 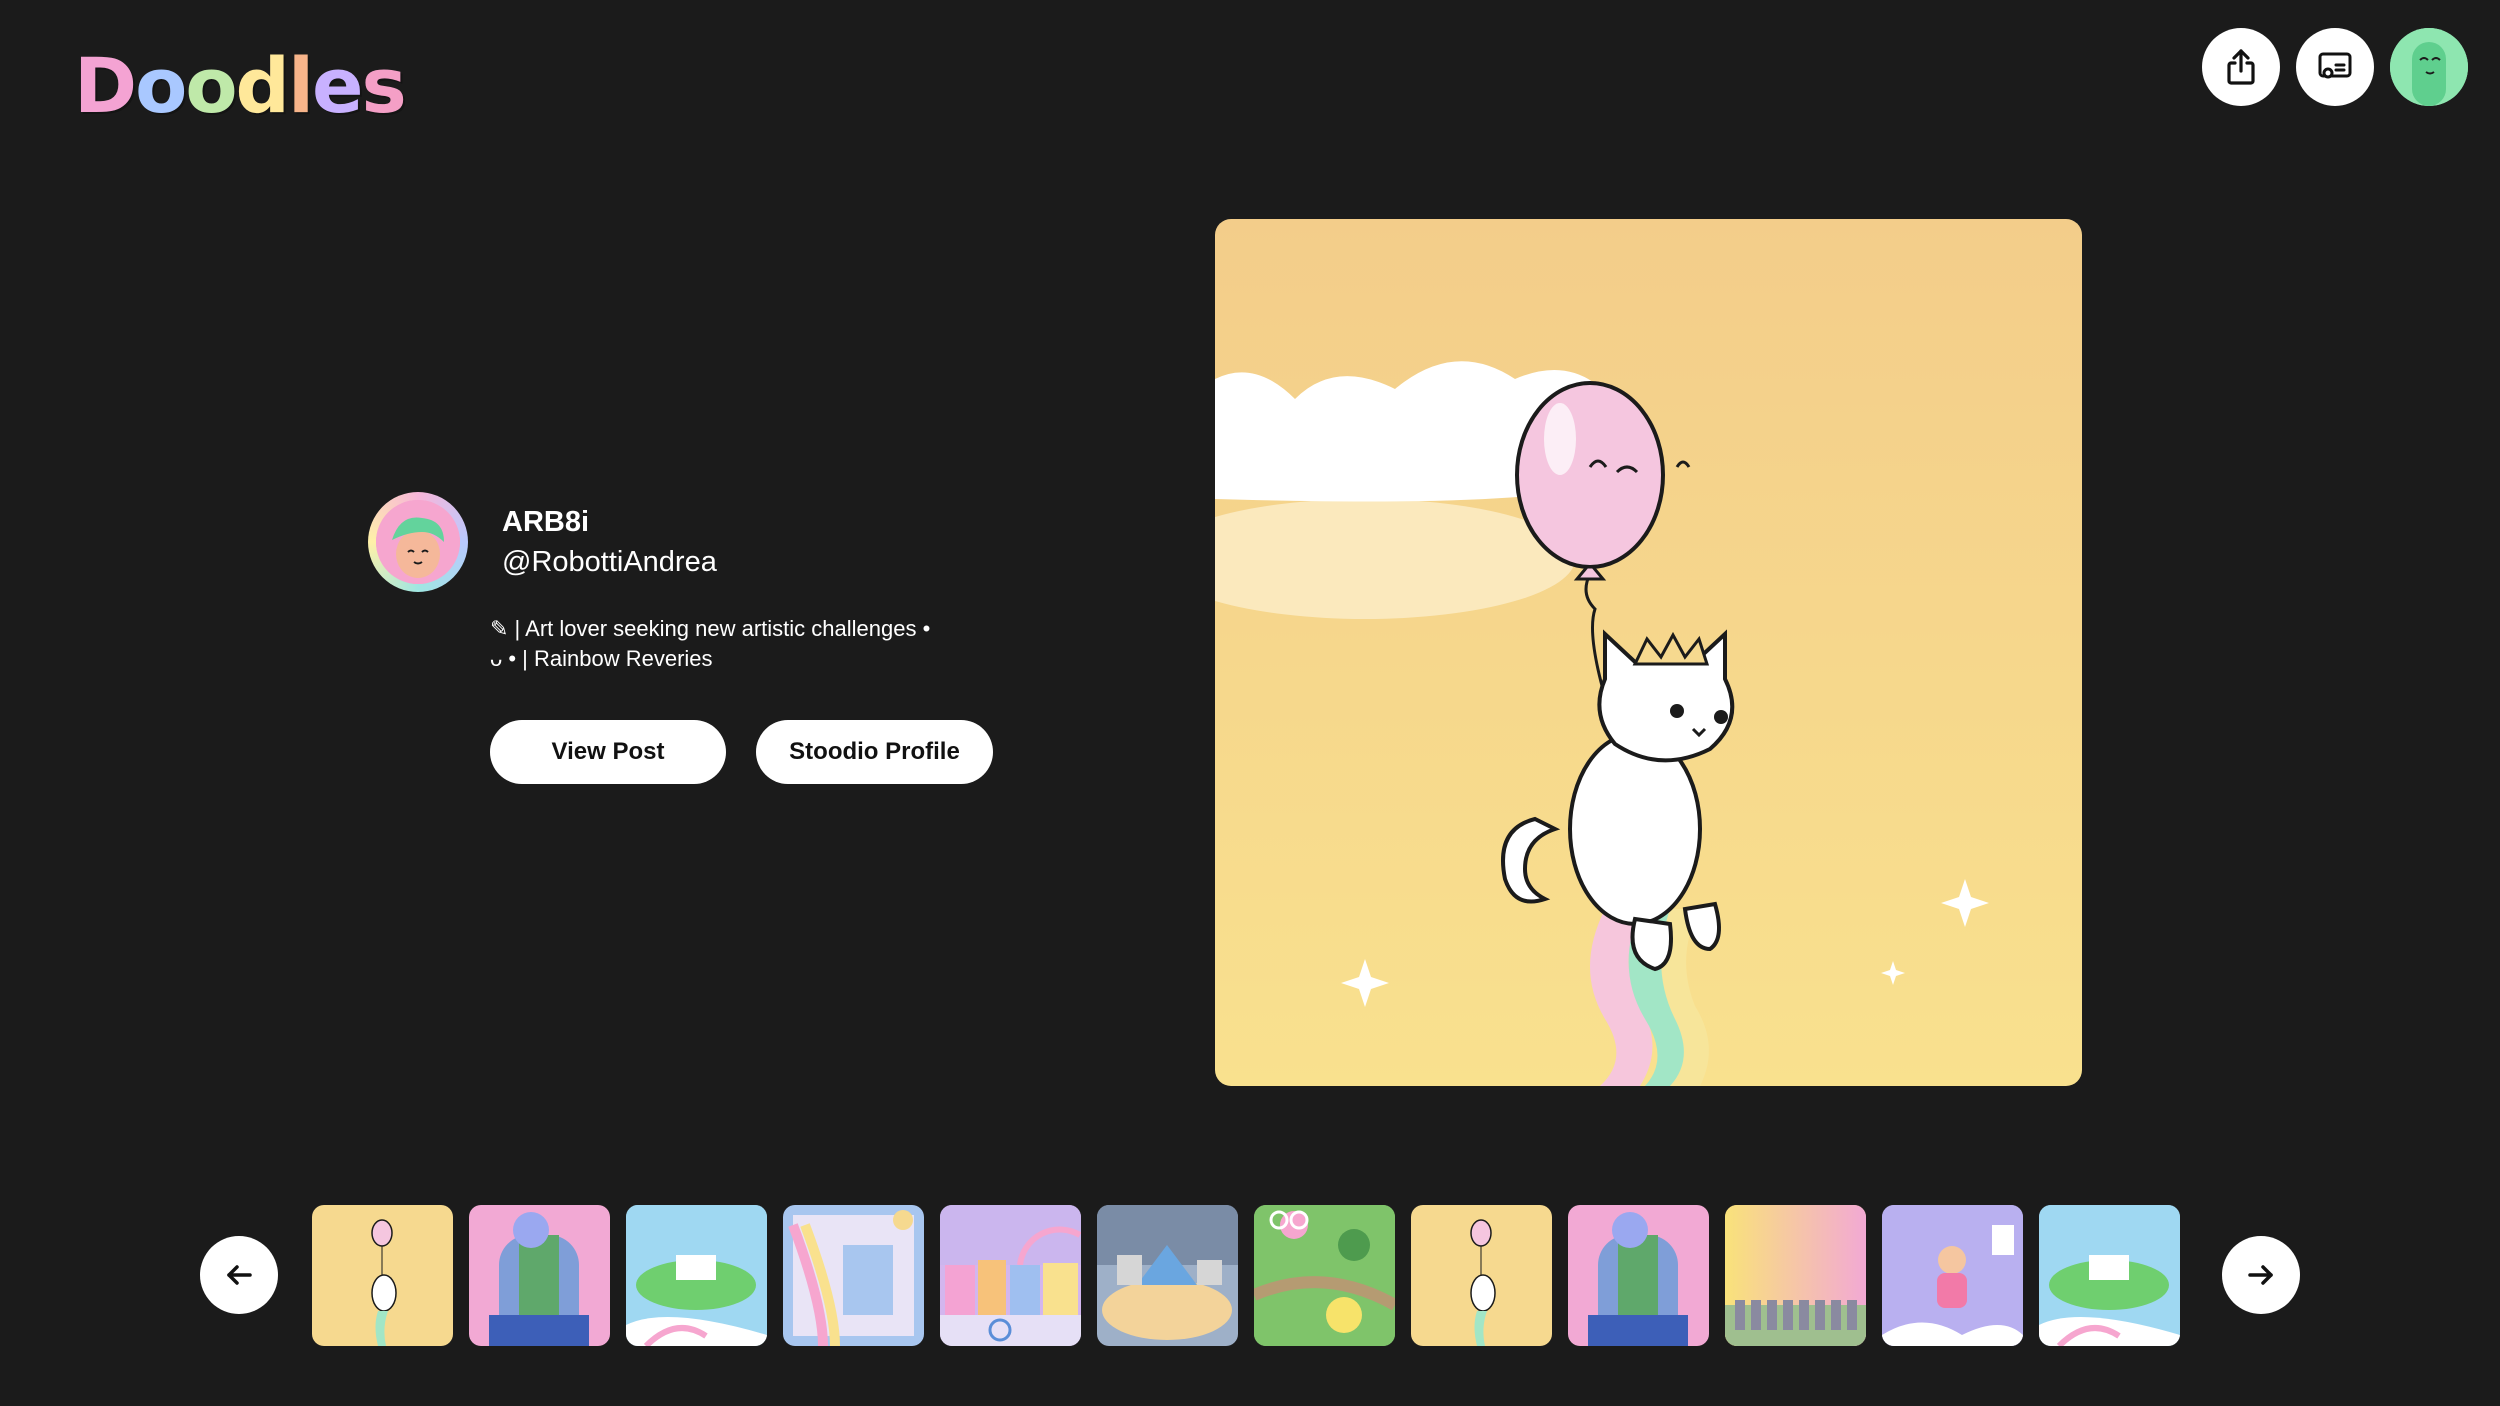 What do you see at coordinates (418, 542) in the screenshot?
I see `artist-avatar` at bounding box center [418, 542].